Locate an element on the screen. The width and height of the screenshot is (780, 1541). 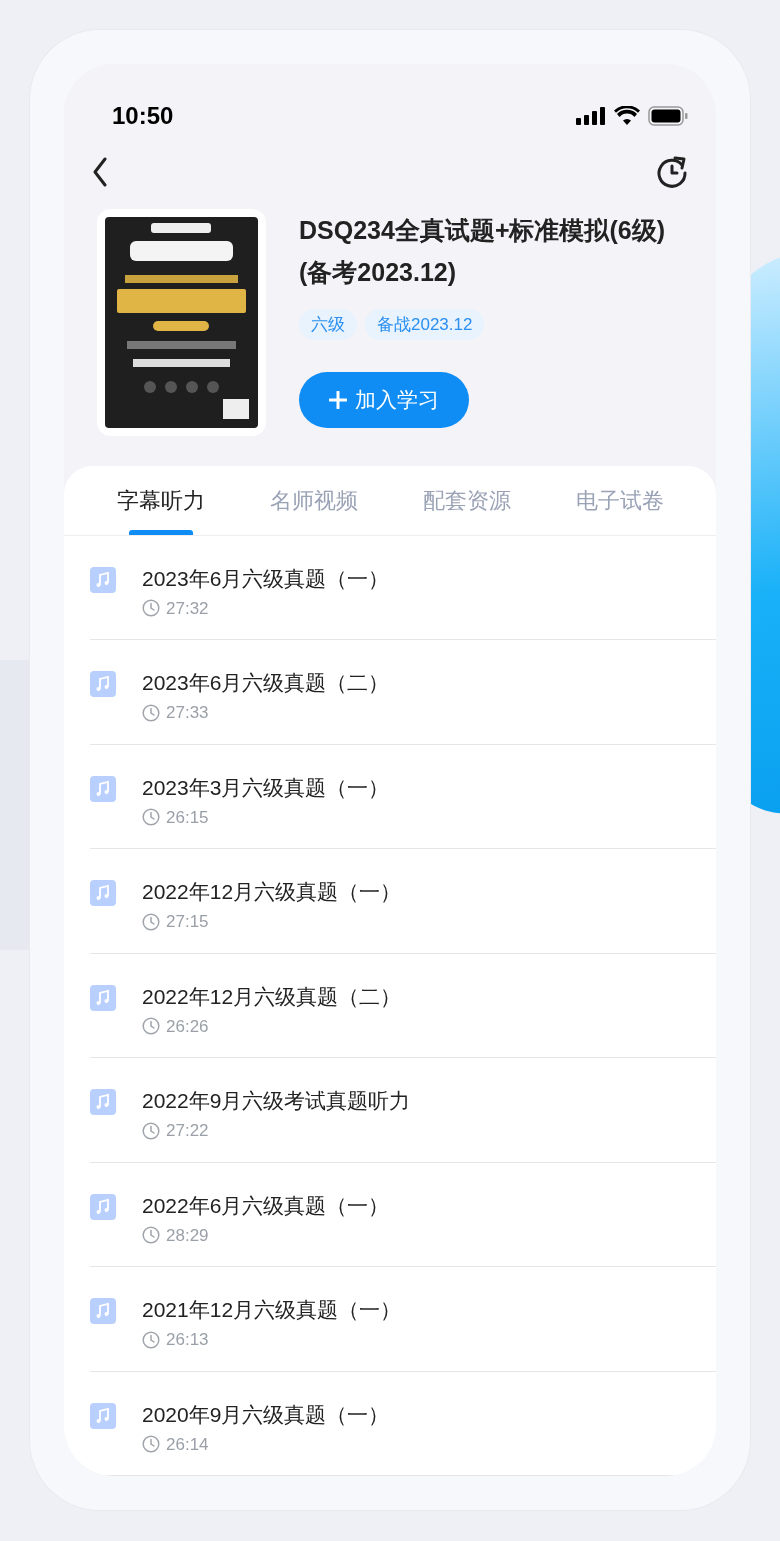
audio-list-item: 2020年9月六级真题（一） 26:14 is located at coordinates (403, 1423).